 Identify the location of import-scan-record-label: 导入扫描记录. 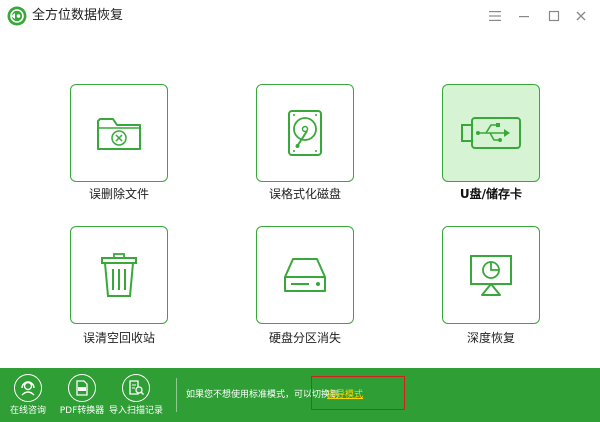
(135, 411).